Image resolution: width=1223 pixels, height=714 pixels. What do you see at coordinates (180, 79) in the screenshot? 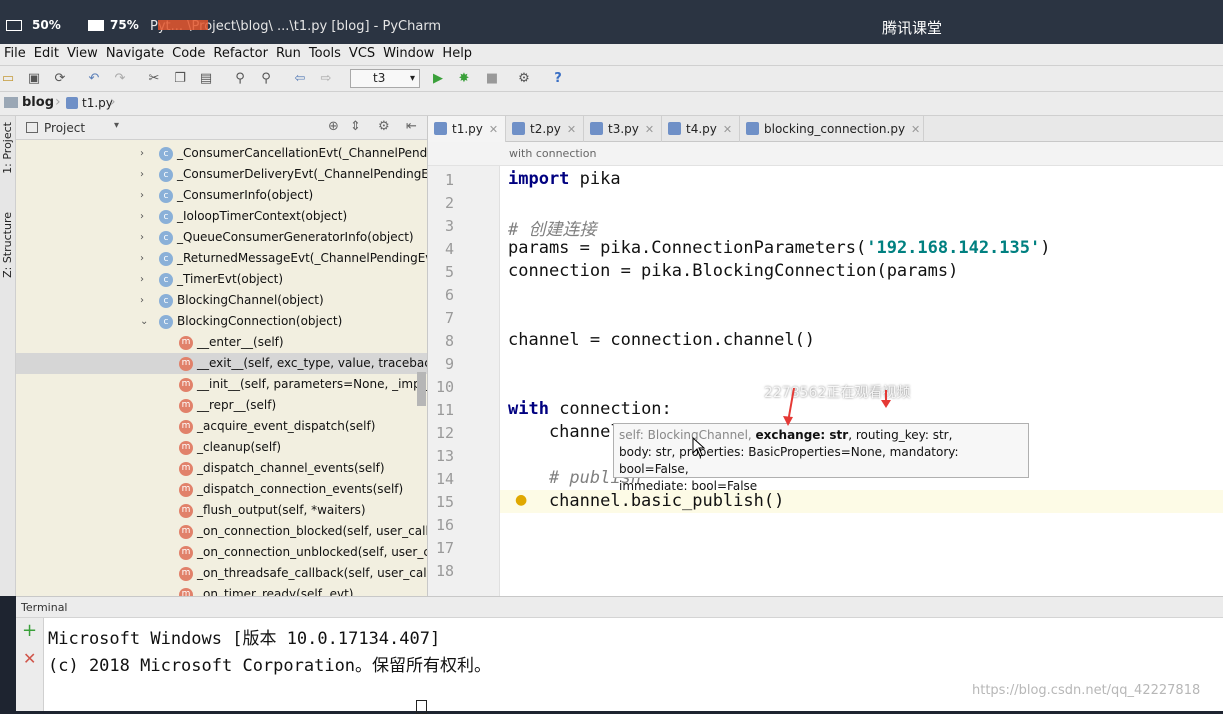
I see `copy-icon: ❐` at bounding box center [180, 79].